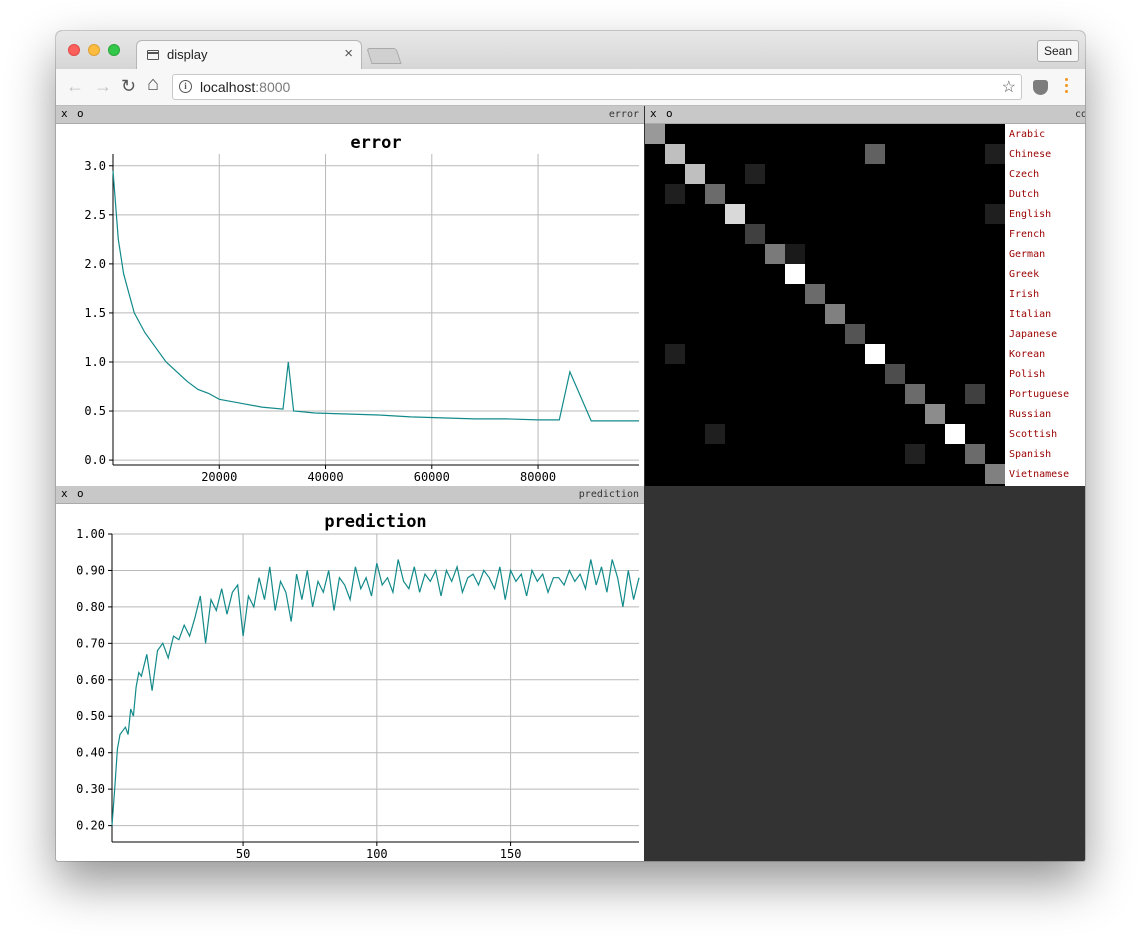 This screenshot has height=942, width=1141. I want to click on error-y-tick-label: 2.5, so click(95, 215).